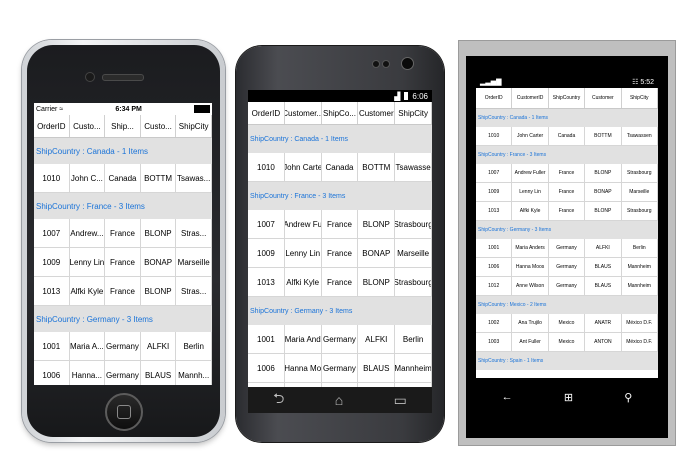  What do you see at coordinates (567, 173) in the screenshot?
I see `table-row: 1007 Andrew Fuller France BLONP Strasbourg` at bounding box center [567, 173].